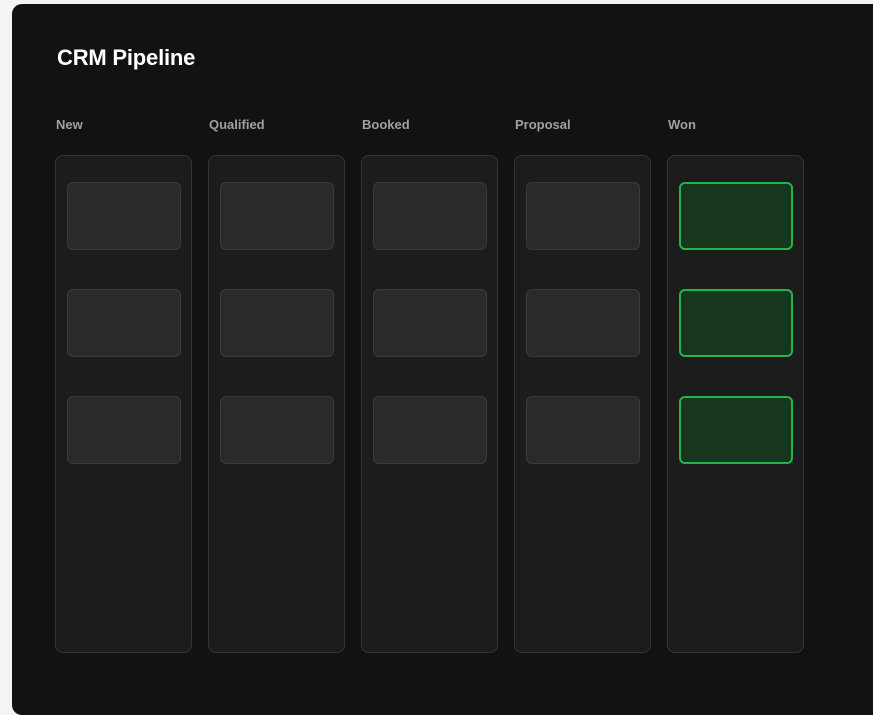 The width and height of the screenshot is (873, 715). I want to click on lane-new, so click(123, 404).